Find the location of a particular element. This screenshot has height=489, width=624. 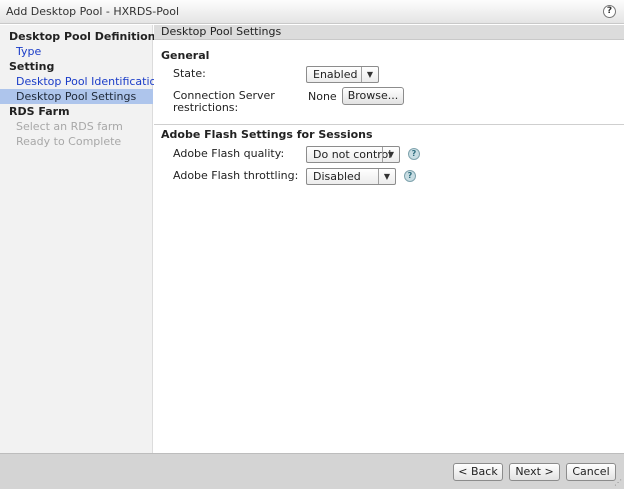

flash-quality-select: Do not control ▼ is located at coordinates (353, 154).